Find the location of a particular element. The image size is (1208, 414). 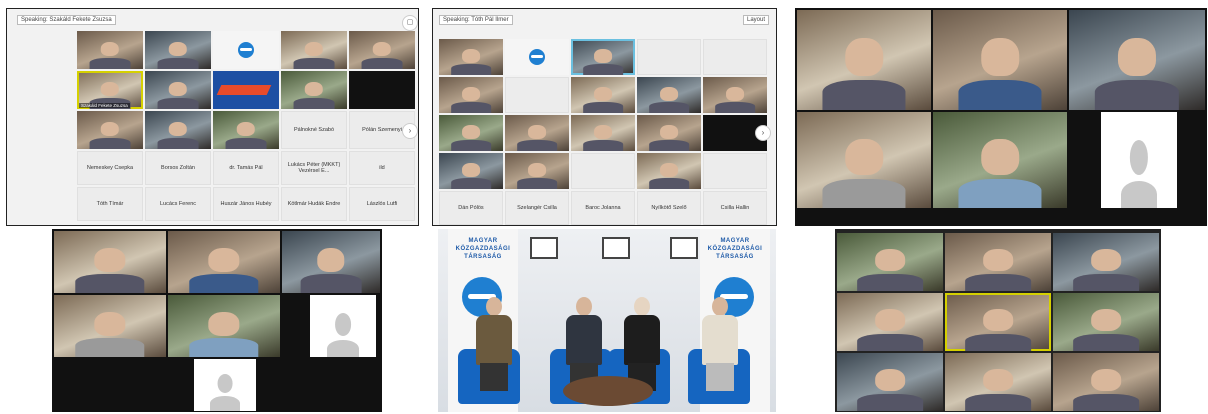

name-tile: Pálnokné Szabó is located at coordinates (314, 130).